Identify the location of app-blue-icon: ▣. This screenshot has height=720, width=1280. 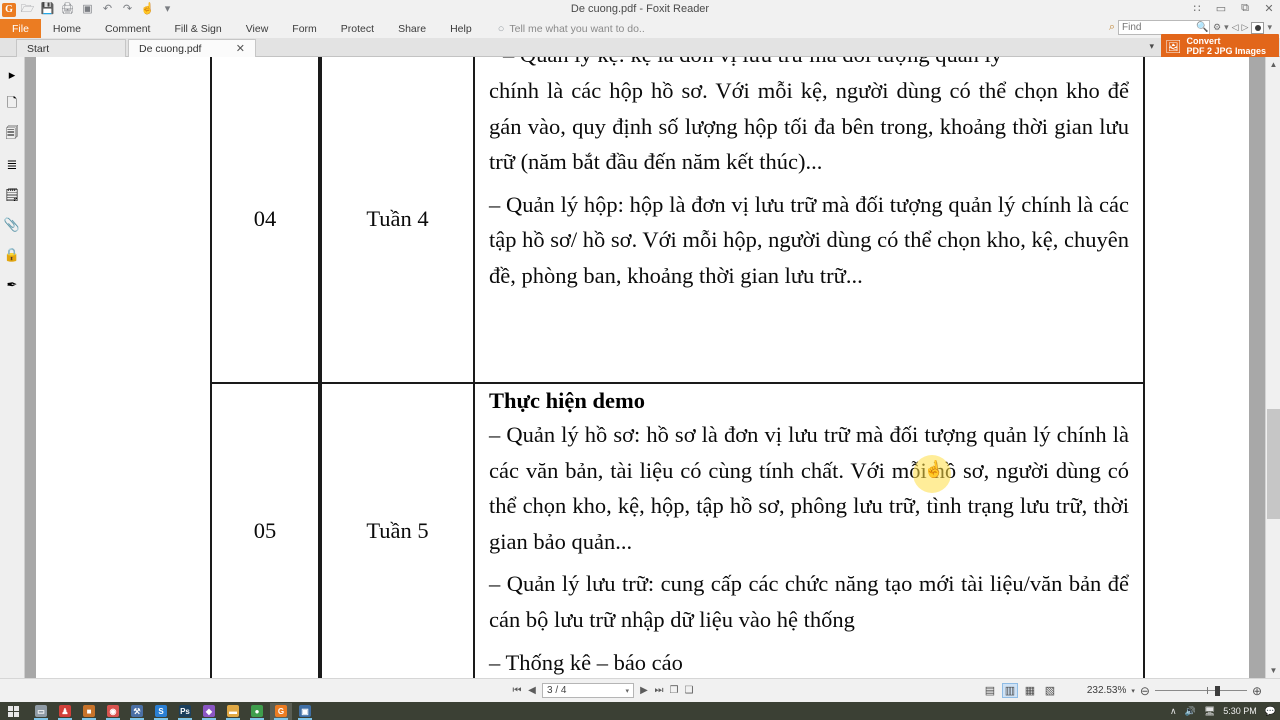
(305, 711).